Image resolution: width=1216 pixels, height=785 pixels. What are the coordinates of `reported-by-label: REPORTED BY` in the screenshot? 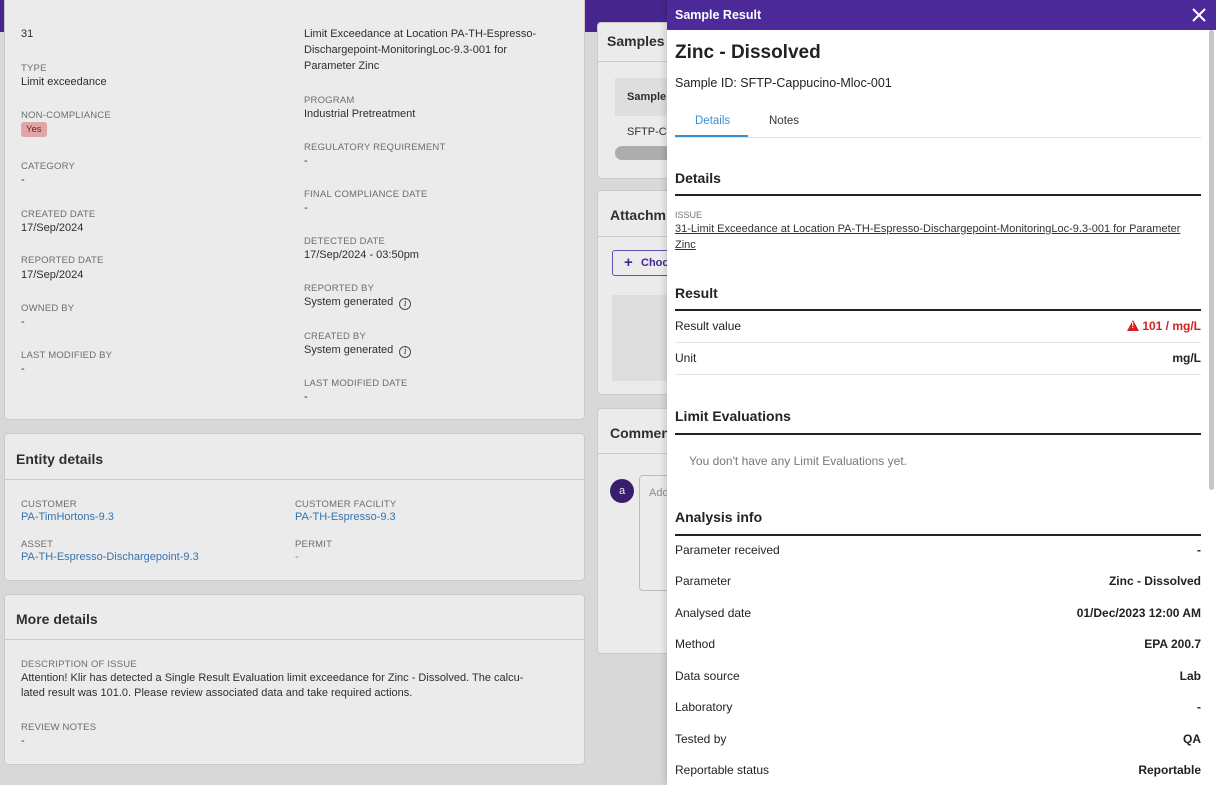 It's located at (339, 288).